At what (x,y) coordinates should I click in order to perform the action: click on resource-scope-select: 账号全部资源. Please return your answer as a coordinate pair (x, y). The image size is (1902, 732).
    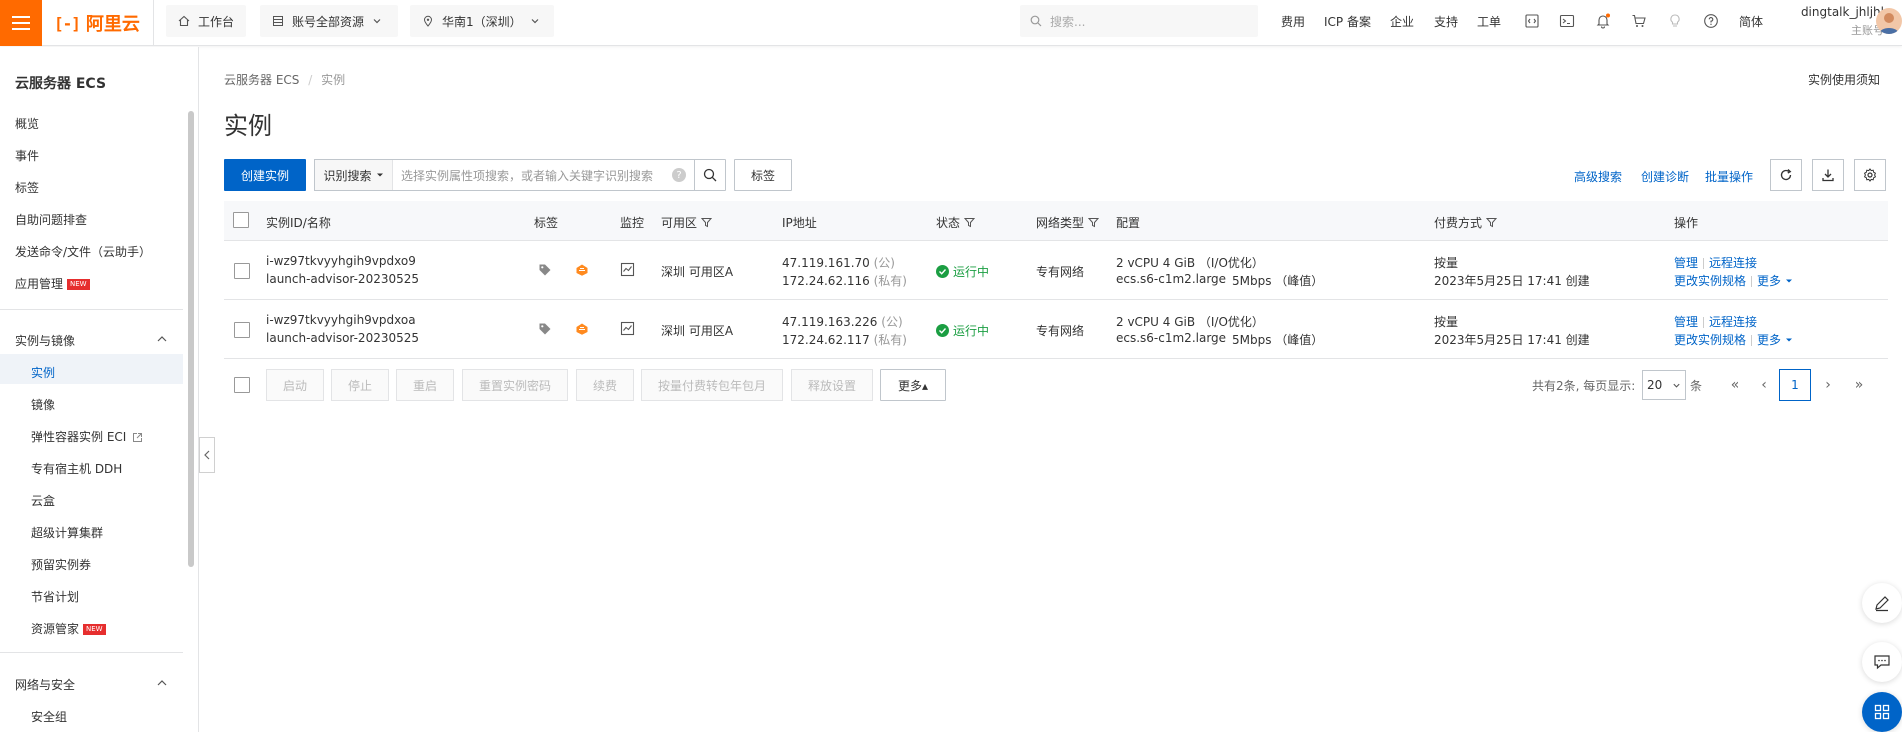
    Looking at the image, I should click on (329, 21).